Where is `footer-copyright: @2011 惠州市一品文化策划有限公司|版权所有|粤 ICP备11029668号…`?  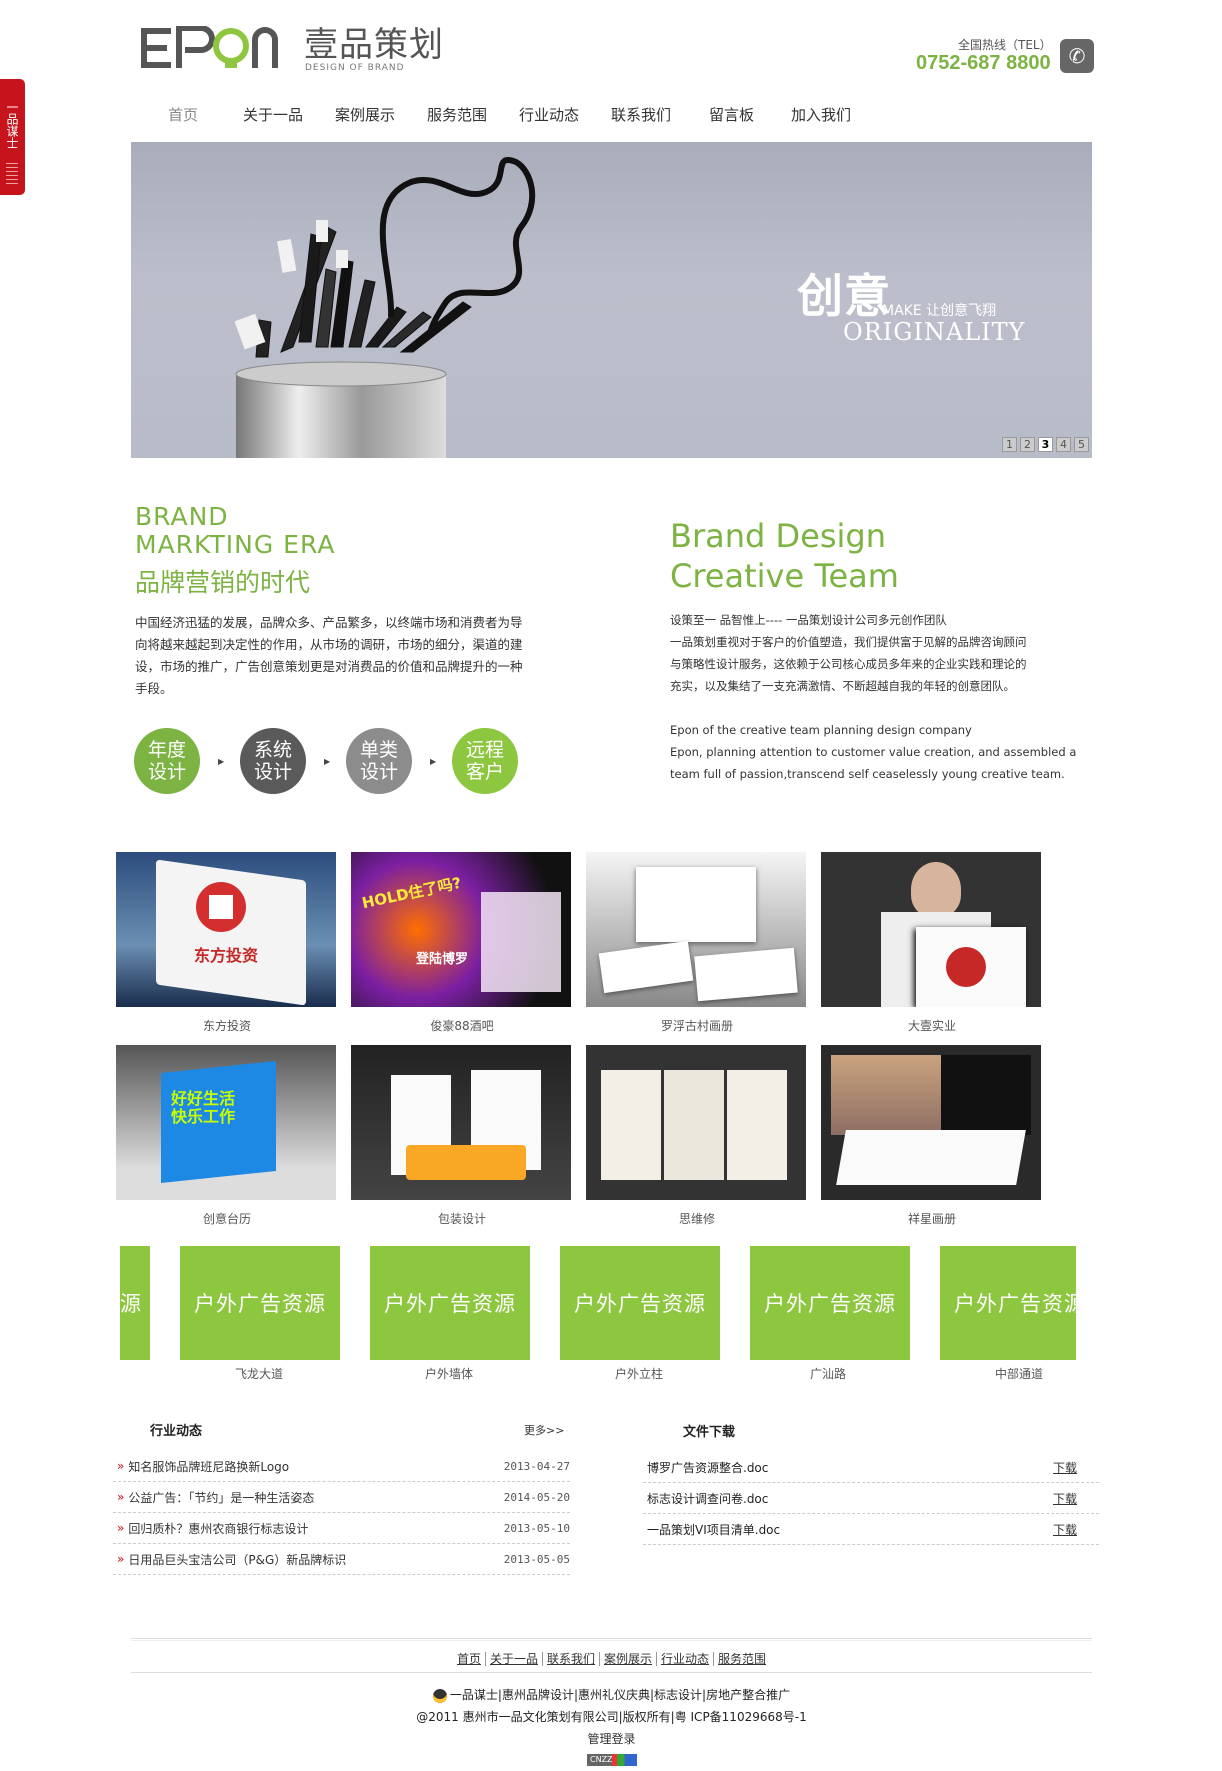
footer-copyright: @2011 惠州市一品文化策划有限公司|版权所有|粤 ICP备11029668号… is located at coordinates (611, 1717).